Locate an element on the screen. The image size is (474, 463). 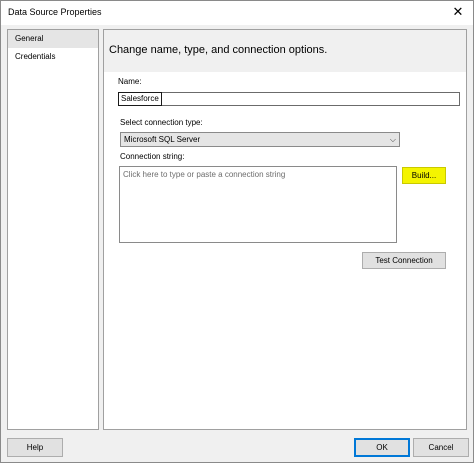
name-field-value: Salesforce is located at coordinates (140, 99).